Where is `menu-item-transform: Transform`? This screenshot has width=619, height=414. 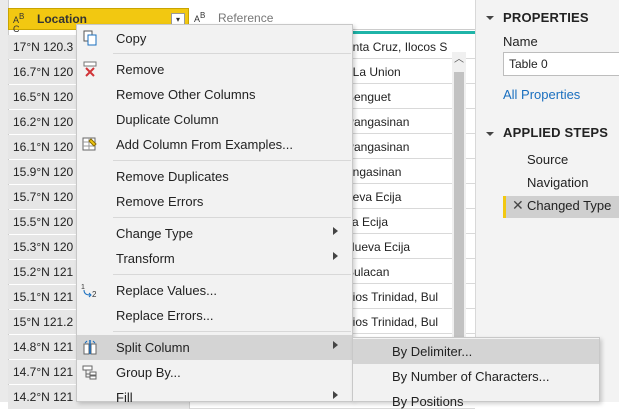 menu-item-transform: Transform is located at coordinates (214, 258).